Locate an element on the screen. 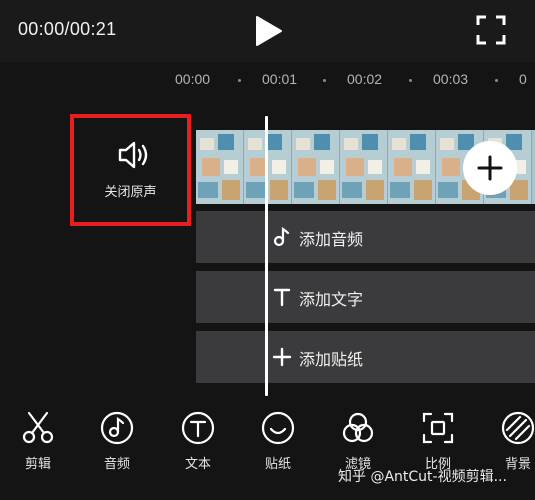 The image size is (535, 500). timeline-ruler: 00:00 00:01 00:02 00:03 0 is located at coordinates (267, 79).